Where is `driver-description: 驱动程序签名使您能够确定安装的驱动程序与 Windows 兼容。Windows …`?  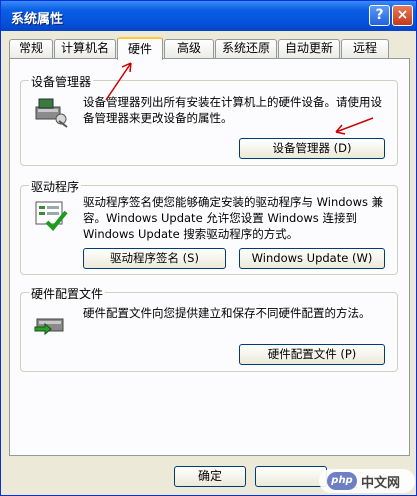 driver-description: 驱动程序签名使您能够确定安装的驱动程序与 Windows 兼容。Windows … is located at coordinates (233, 218).